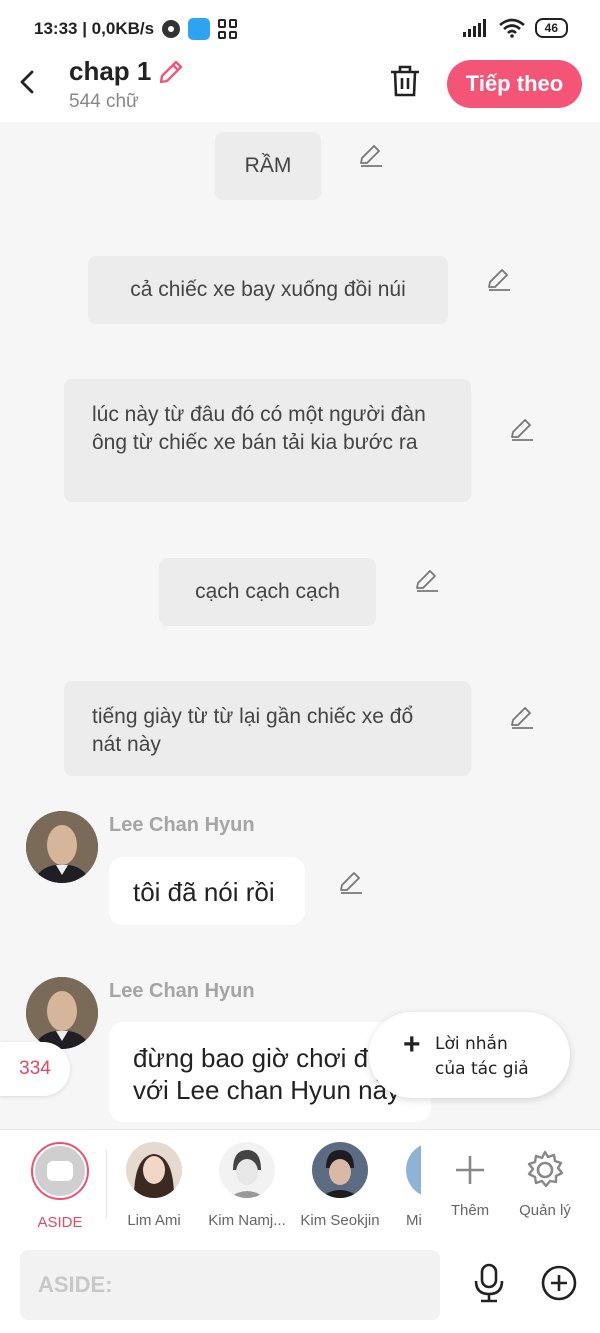  I want to click on character-label: ASIDE, so click(60, 1222).